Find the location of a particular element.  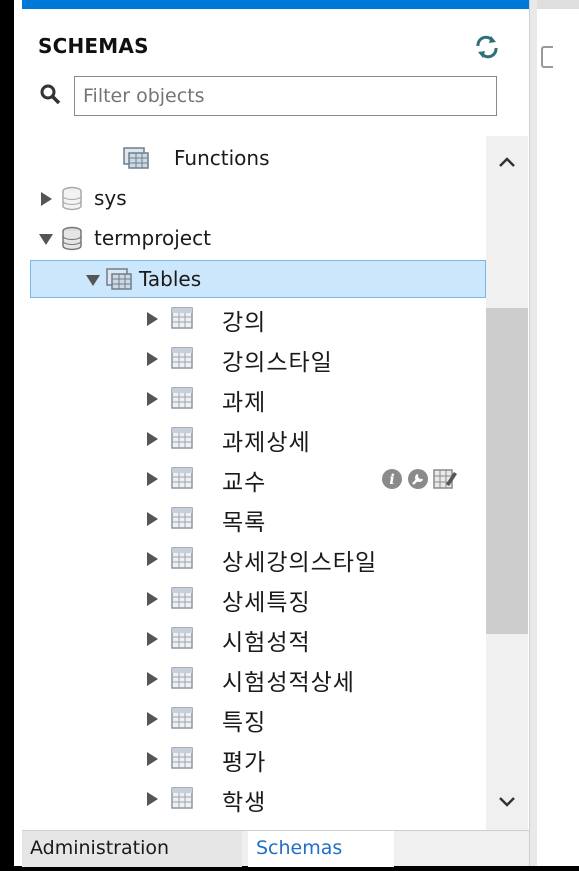

bottom-tabs: Administration Schemas is located at coordinates (275, 848).